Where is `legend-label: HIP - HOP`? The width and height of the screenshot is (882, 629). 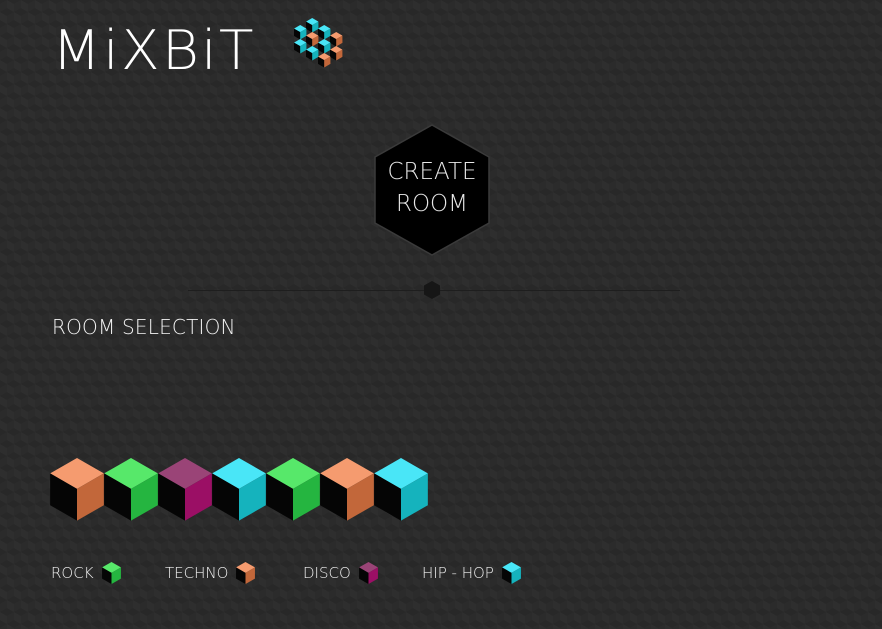
legend-label: HIP - HOP is located at coordinates (458, 573).